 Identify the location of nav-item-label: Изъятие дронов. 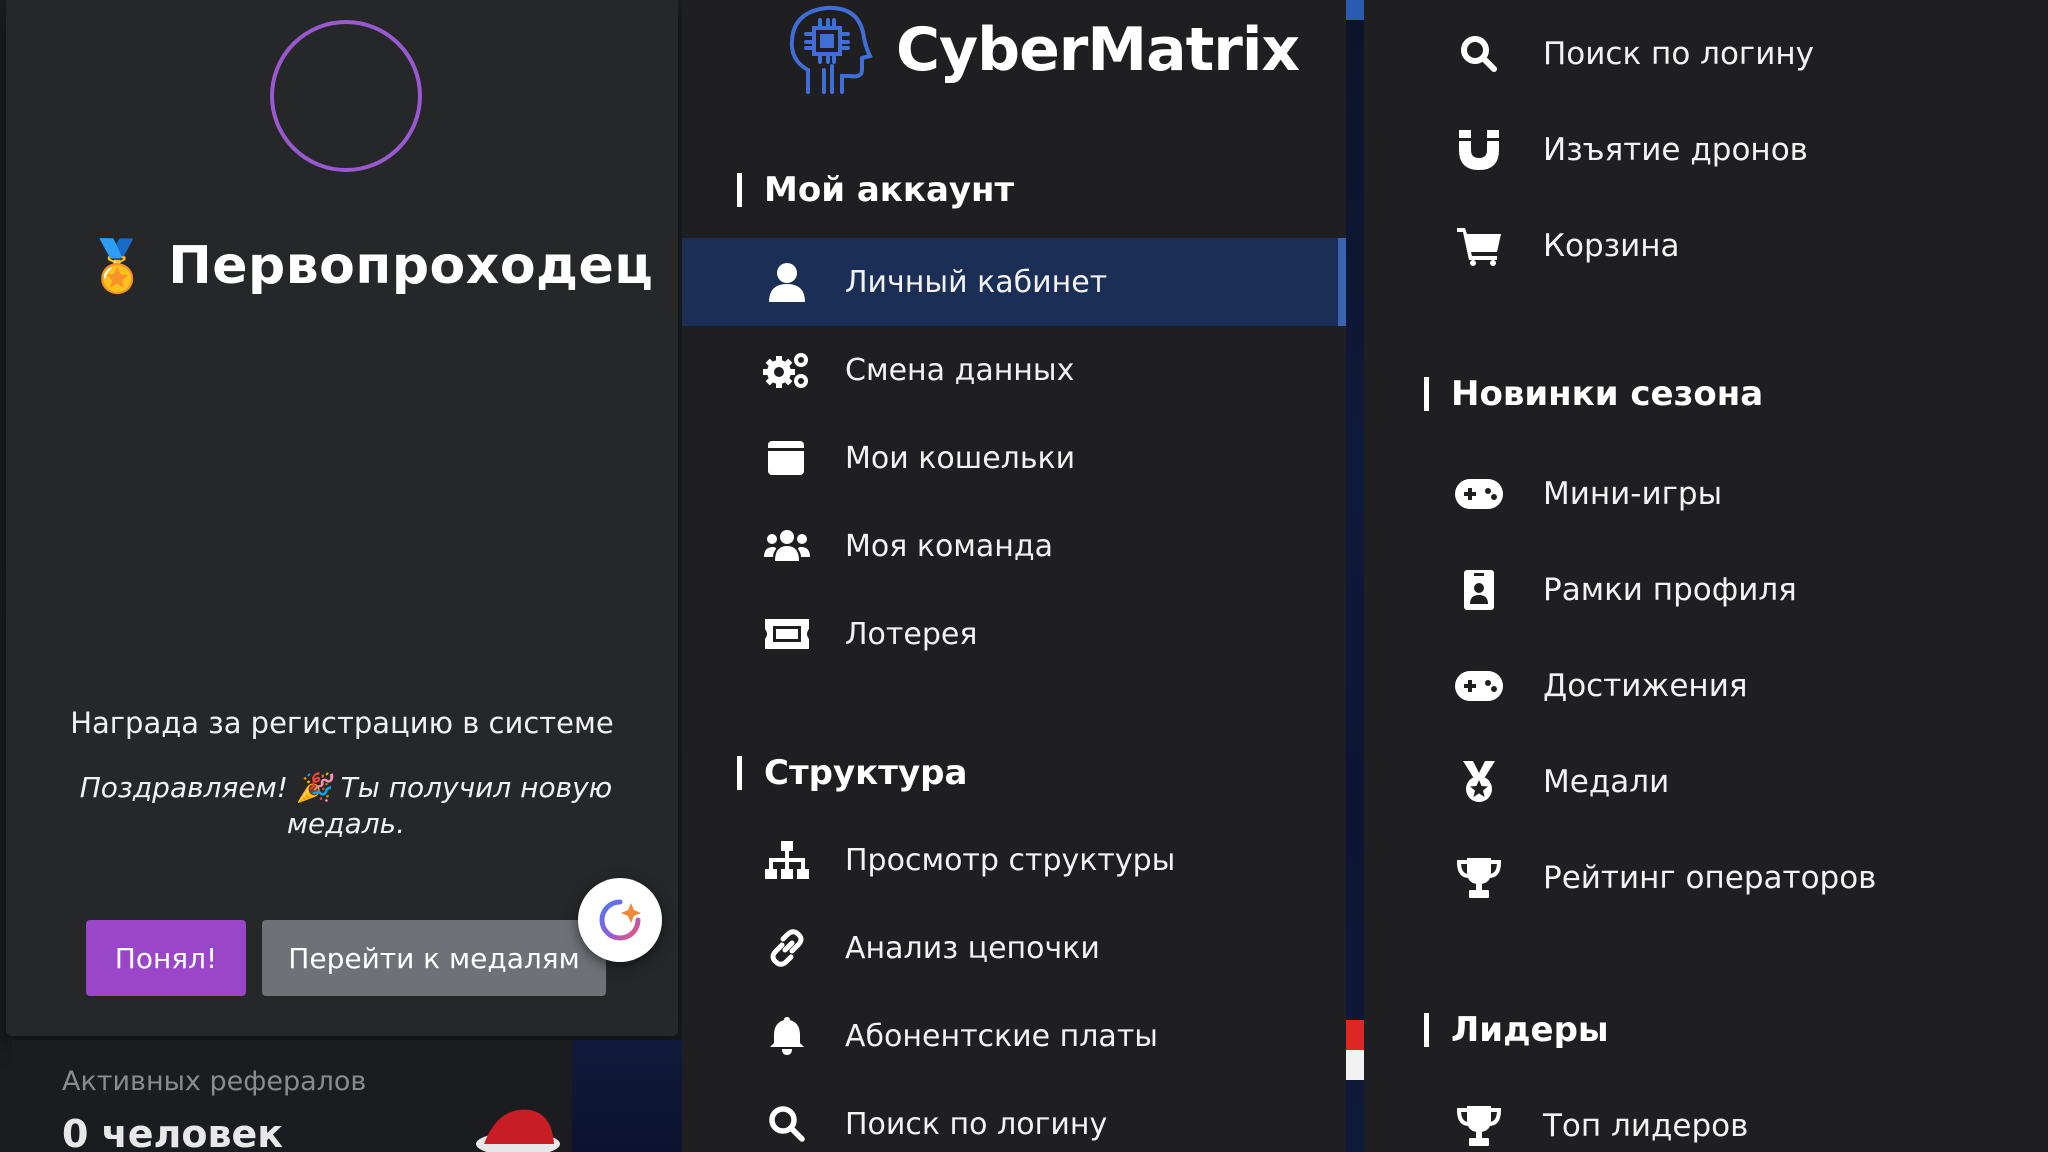
(1675, 150).